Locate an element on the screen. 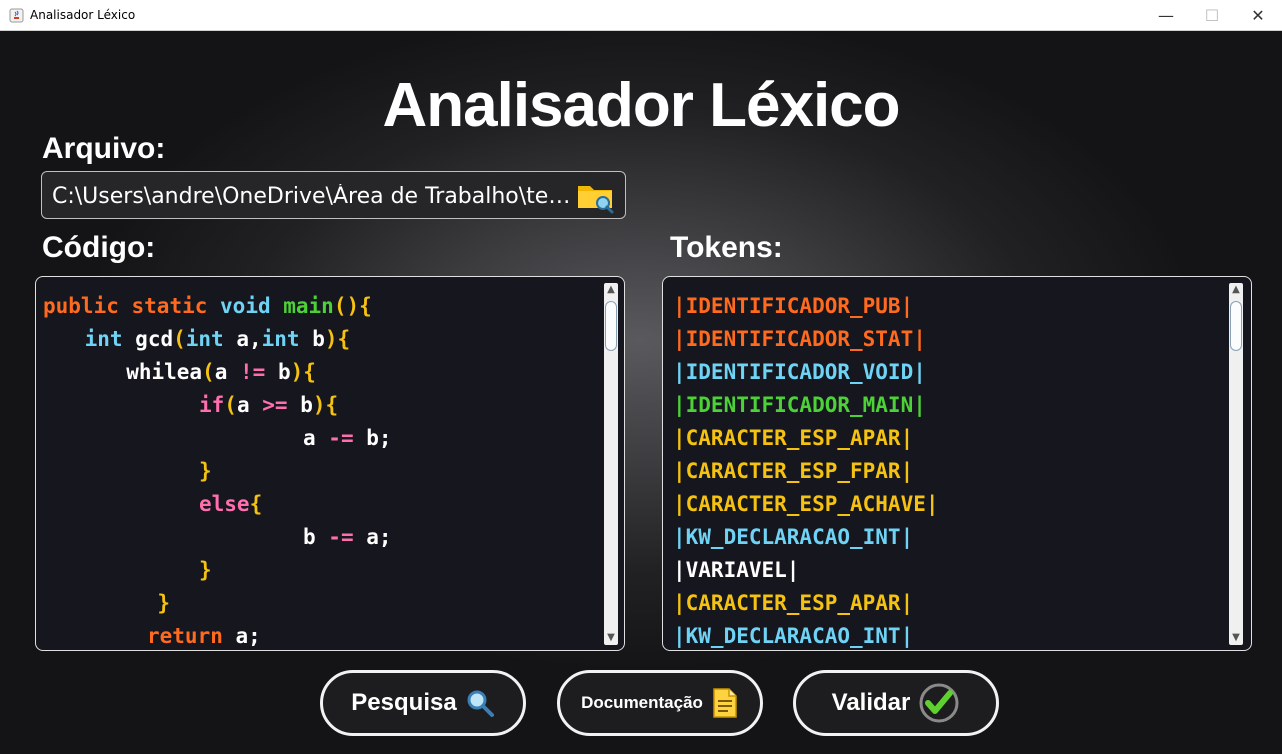 The image size is (1282, 754). validate-button-label: Validar is located at coordinates (871, 702).